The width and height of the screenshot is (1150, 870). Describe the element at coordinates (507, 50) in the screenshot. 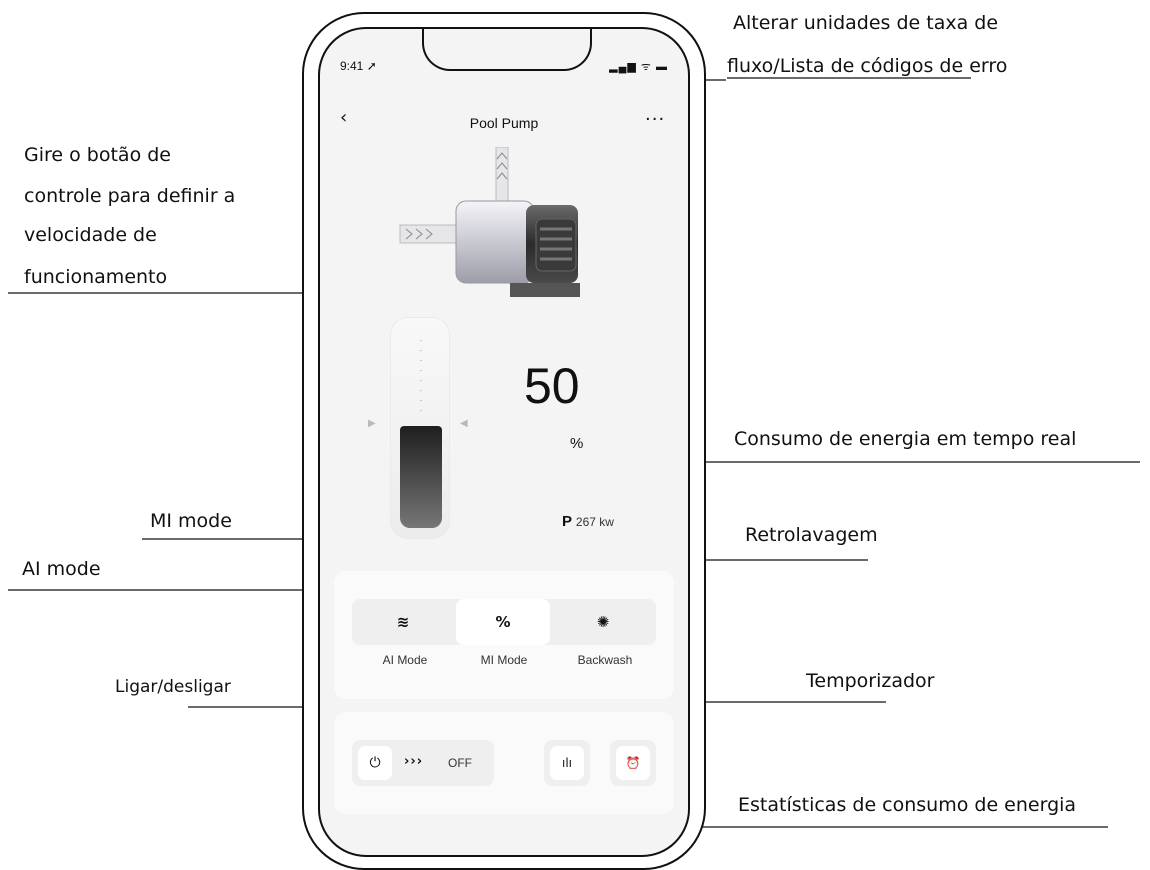

I see `phone-notch` at that location.